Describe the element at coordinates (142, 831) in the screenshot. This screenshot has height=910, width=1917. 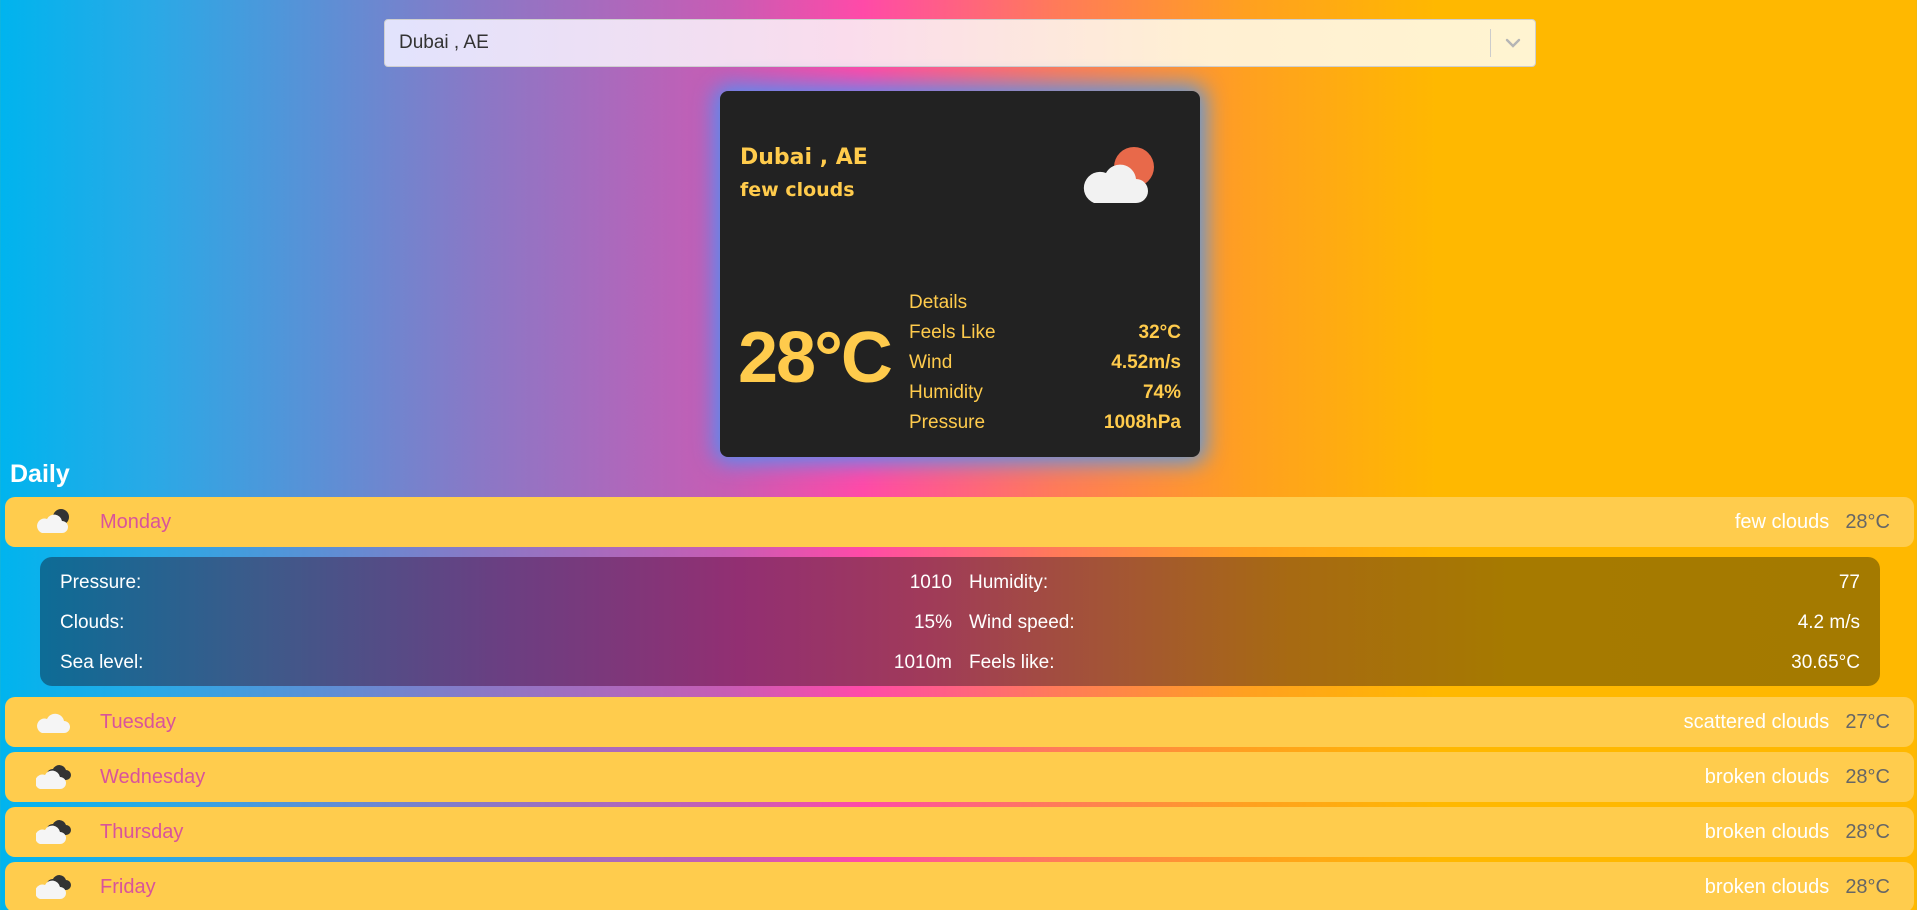
I see `day-name: Thursday` at that location.